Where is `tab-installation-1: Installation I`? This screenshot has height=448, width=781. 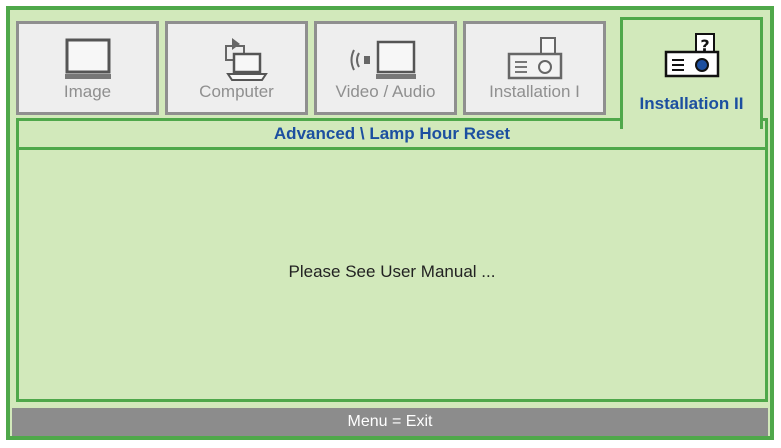
tab-installation-1: Installation I is located at coordinates (534, 68).